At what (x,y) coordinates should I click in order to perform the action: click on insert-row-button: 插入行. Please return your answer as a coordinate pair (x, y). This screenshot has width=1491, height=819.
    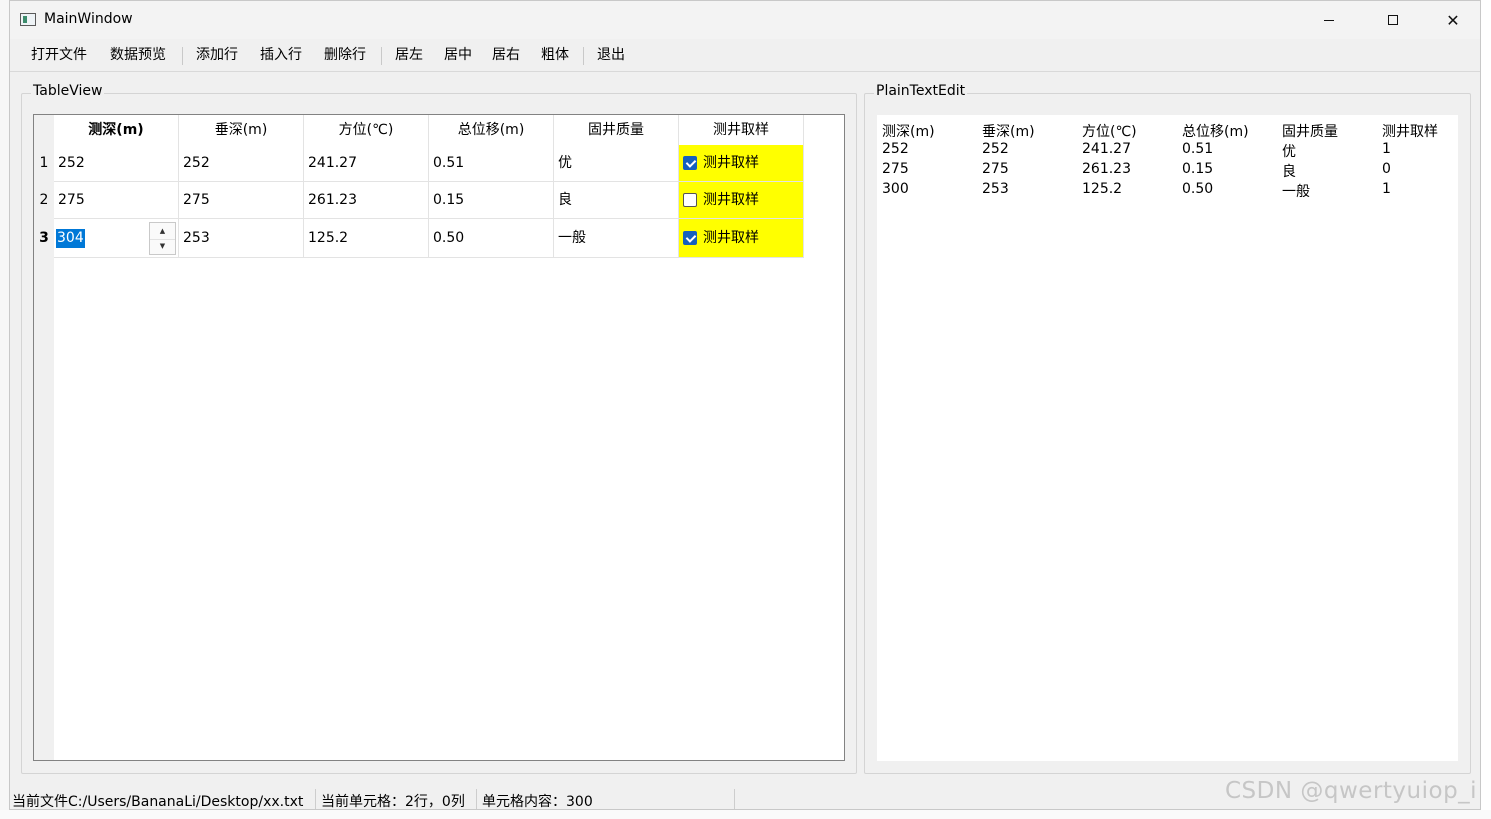
    Looking at the image, I should click on (281, 55).